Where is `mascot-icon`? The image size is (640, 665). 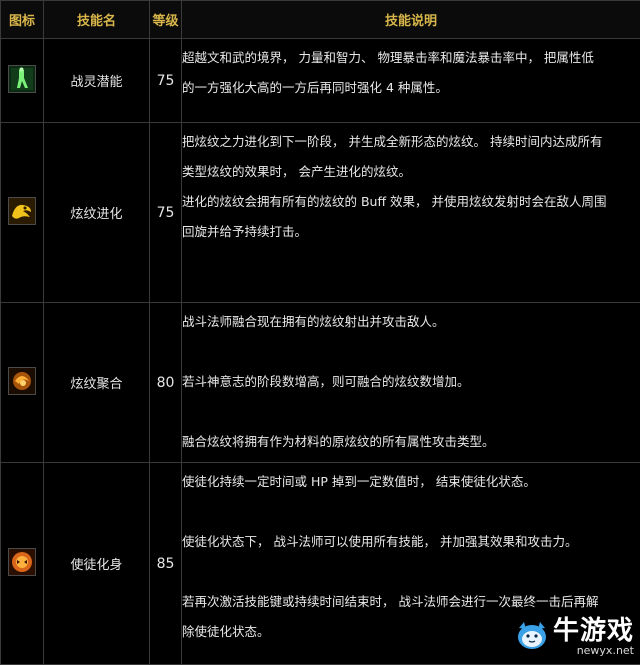 mascot-icon is located at coordinates (532, 637).